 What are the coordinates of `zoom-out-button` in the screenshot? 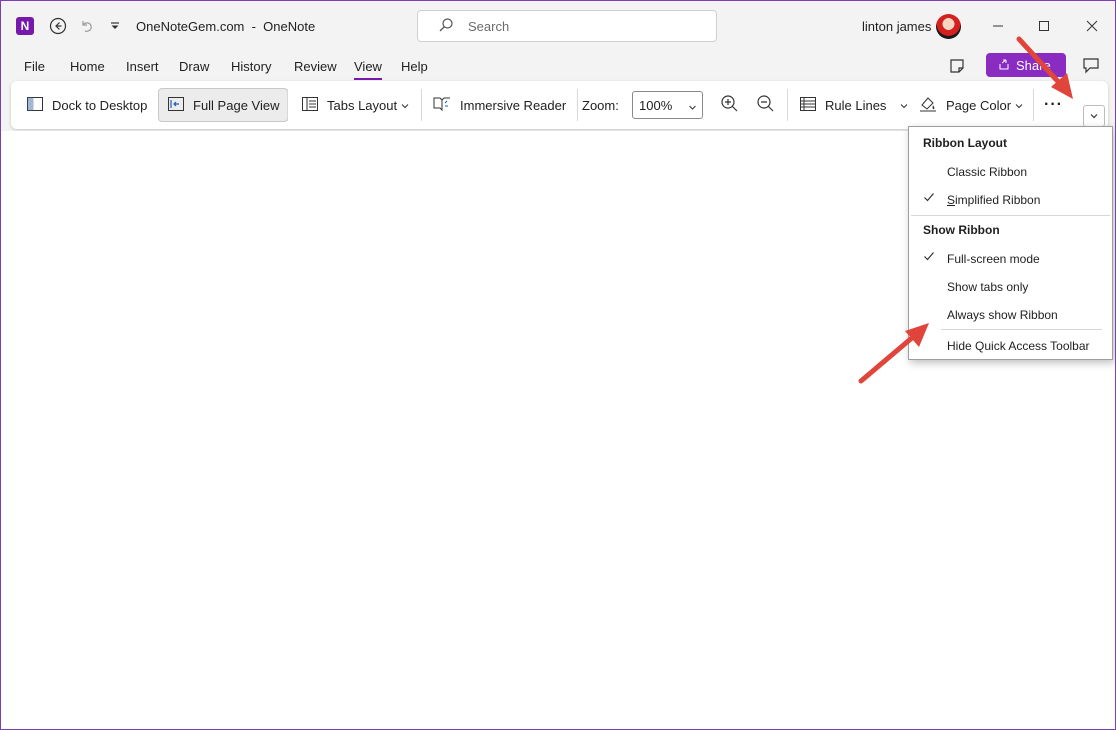 It's located at (765, 105).